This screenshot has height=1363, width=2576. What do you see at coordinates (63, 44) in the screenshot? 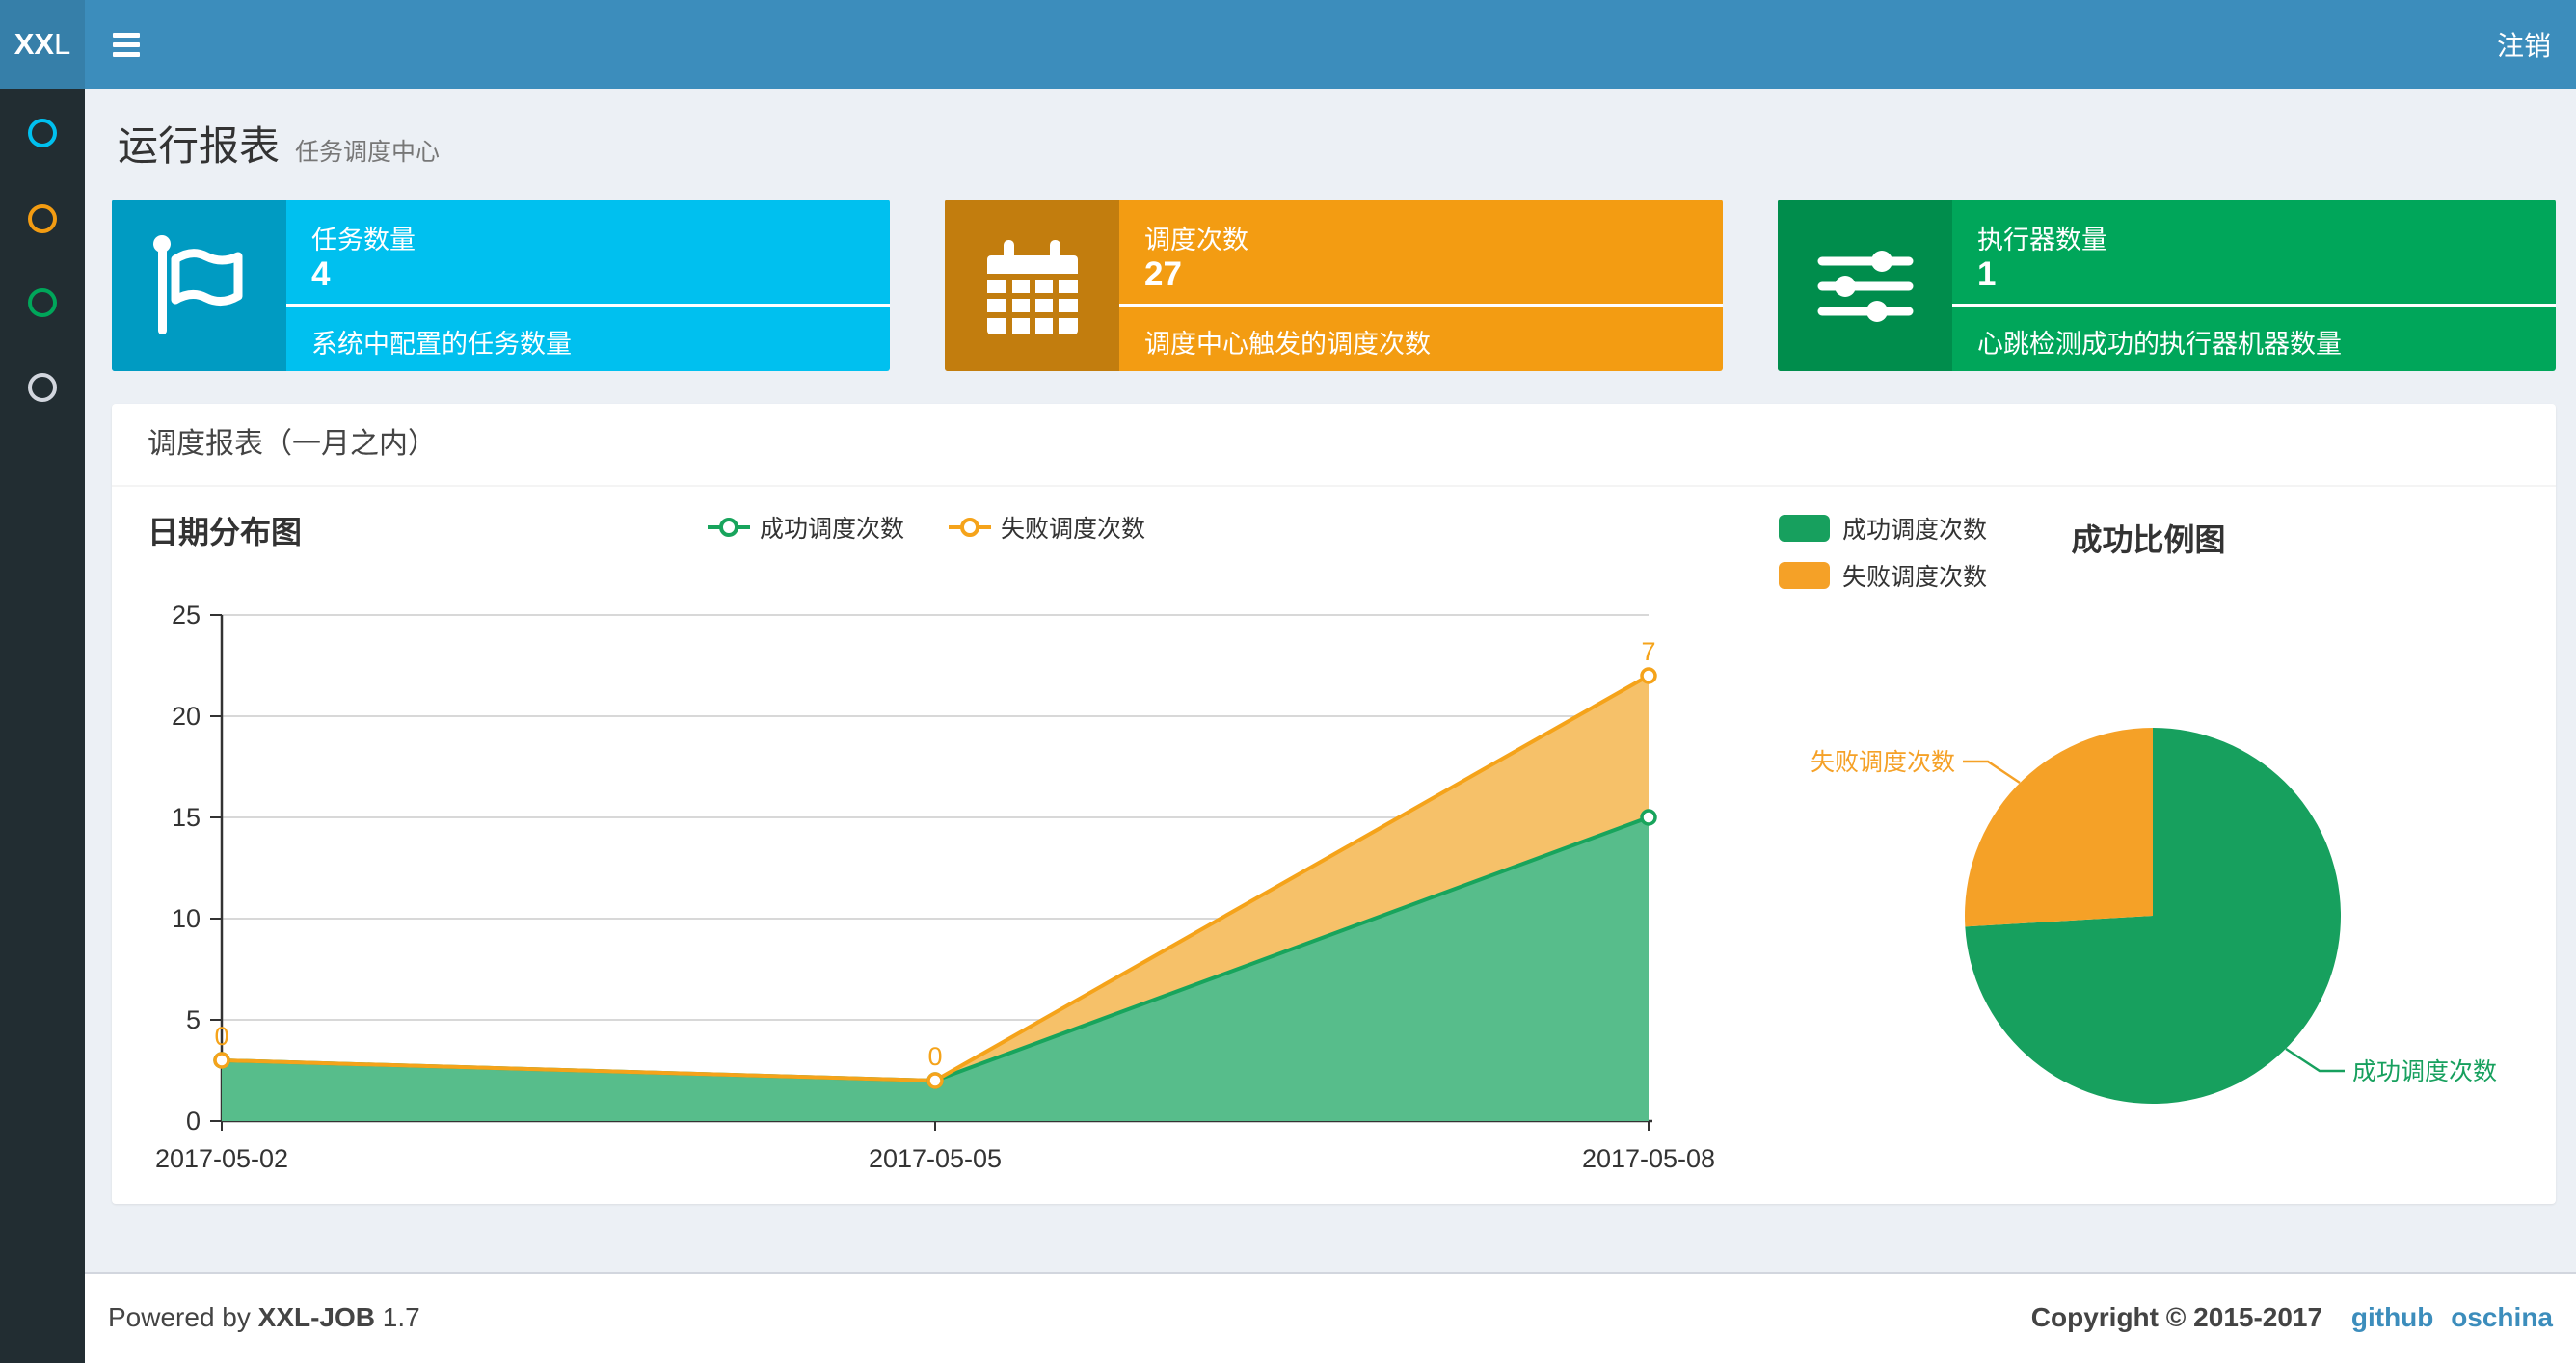
I see `app-logo-light: L` at bounding box center [63, 44].